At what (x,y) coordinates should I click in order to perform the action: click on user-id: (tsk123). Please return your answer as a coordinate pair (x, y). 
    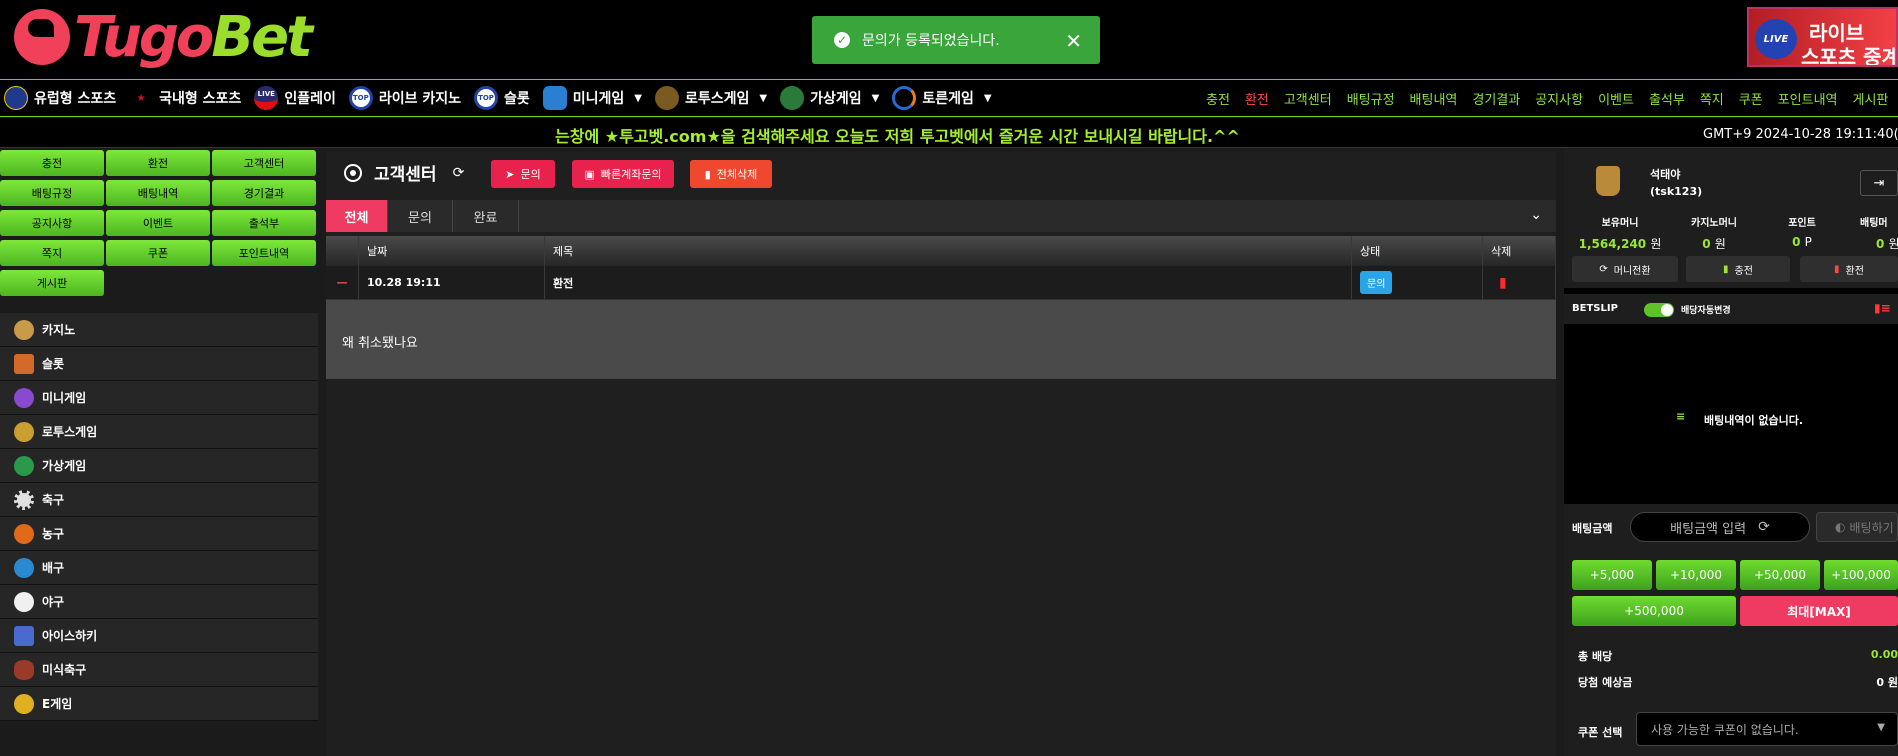
    Looking at the image, I should click on (1676, 191).